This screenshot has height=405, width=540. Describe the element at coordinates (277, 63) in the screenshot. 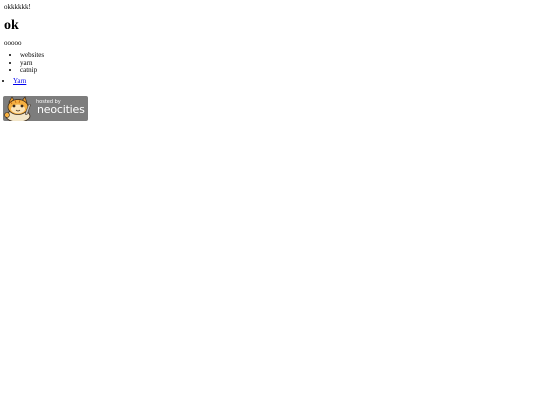

I see `list-item-yarn: yarn` at that location.